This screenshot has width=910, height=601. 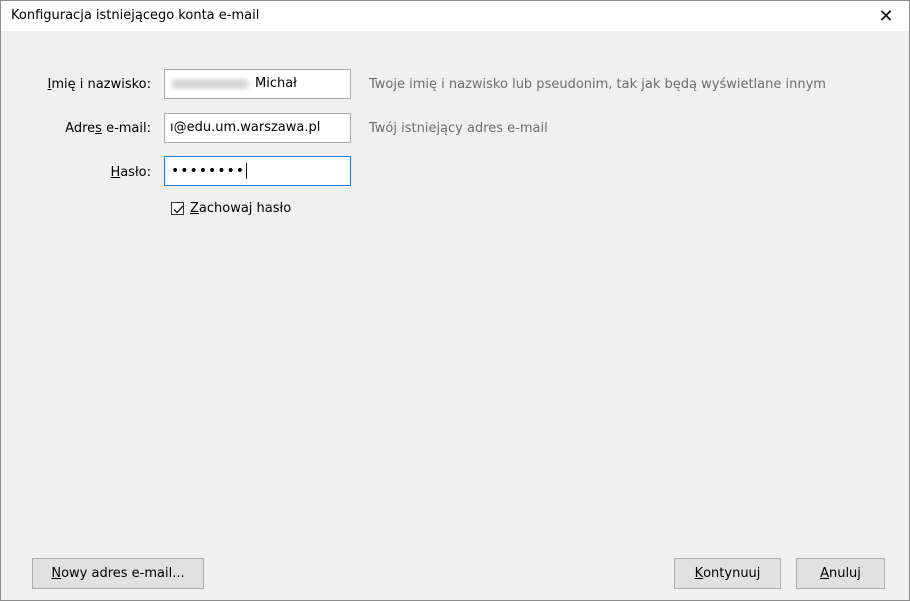 I want to click on text-caret, so click(x=247, y=171).